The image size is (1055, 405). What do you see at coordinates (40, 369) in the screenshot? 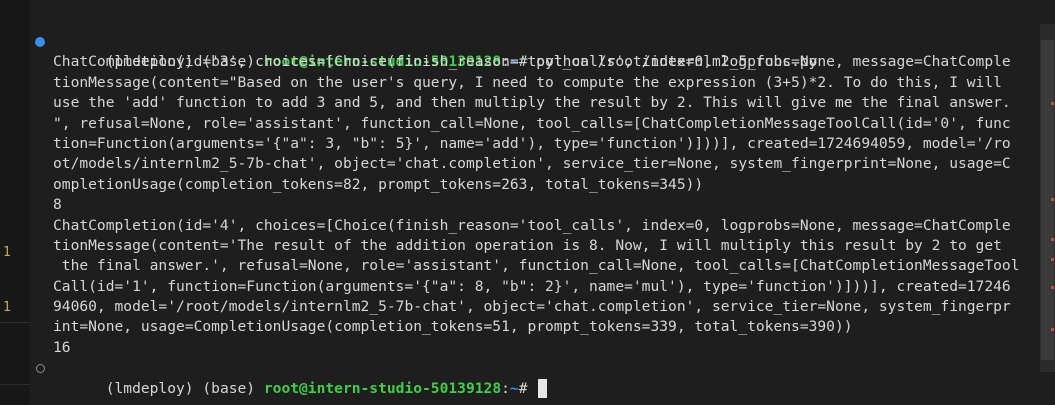
I see `command-pending-dot-icon` at bounding box center [40, 369].